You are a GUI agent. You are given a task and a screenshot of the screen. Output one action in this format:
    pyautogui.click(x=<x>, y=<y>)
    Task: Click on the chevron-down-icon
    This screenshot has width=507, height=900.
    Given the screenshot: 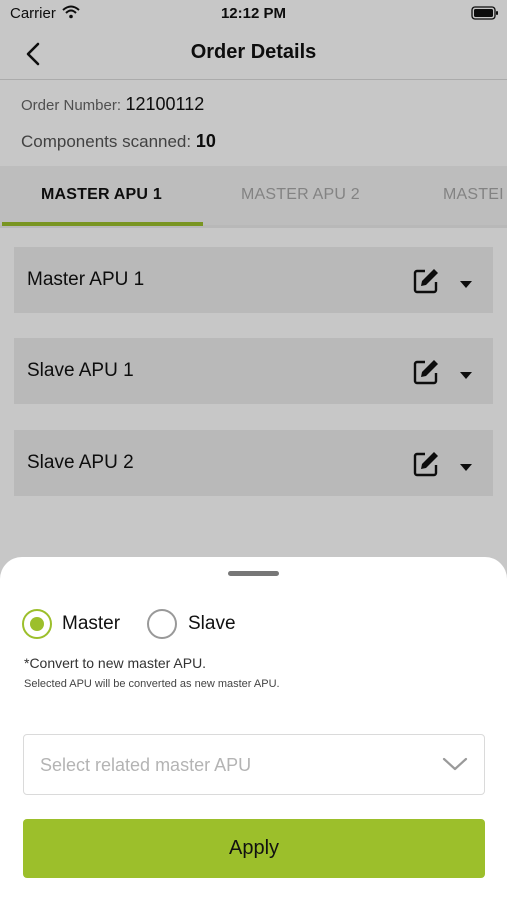 What is the action you would take?
    pyautogui.click(x=455, y=764)
    